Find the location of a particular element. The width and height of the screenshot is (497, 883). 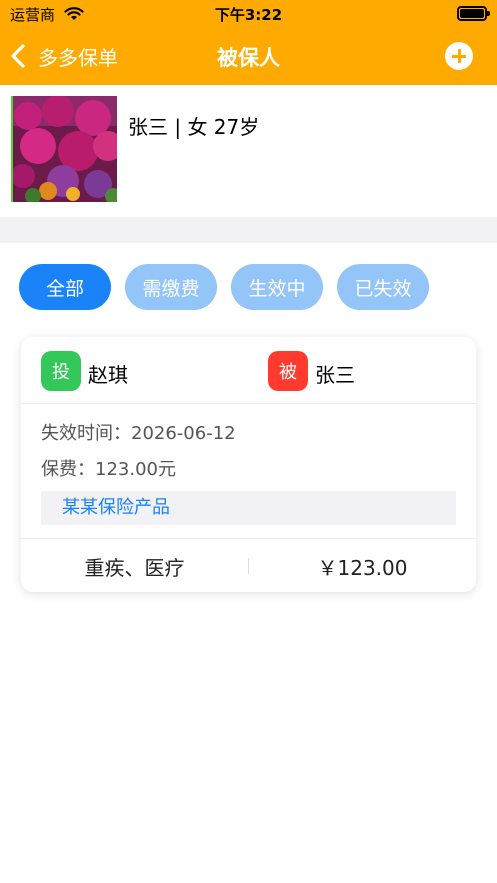

status-bar: 运营商 下午3:22 is located at coordinates (248, 14).